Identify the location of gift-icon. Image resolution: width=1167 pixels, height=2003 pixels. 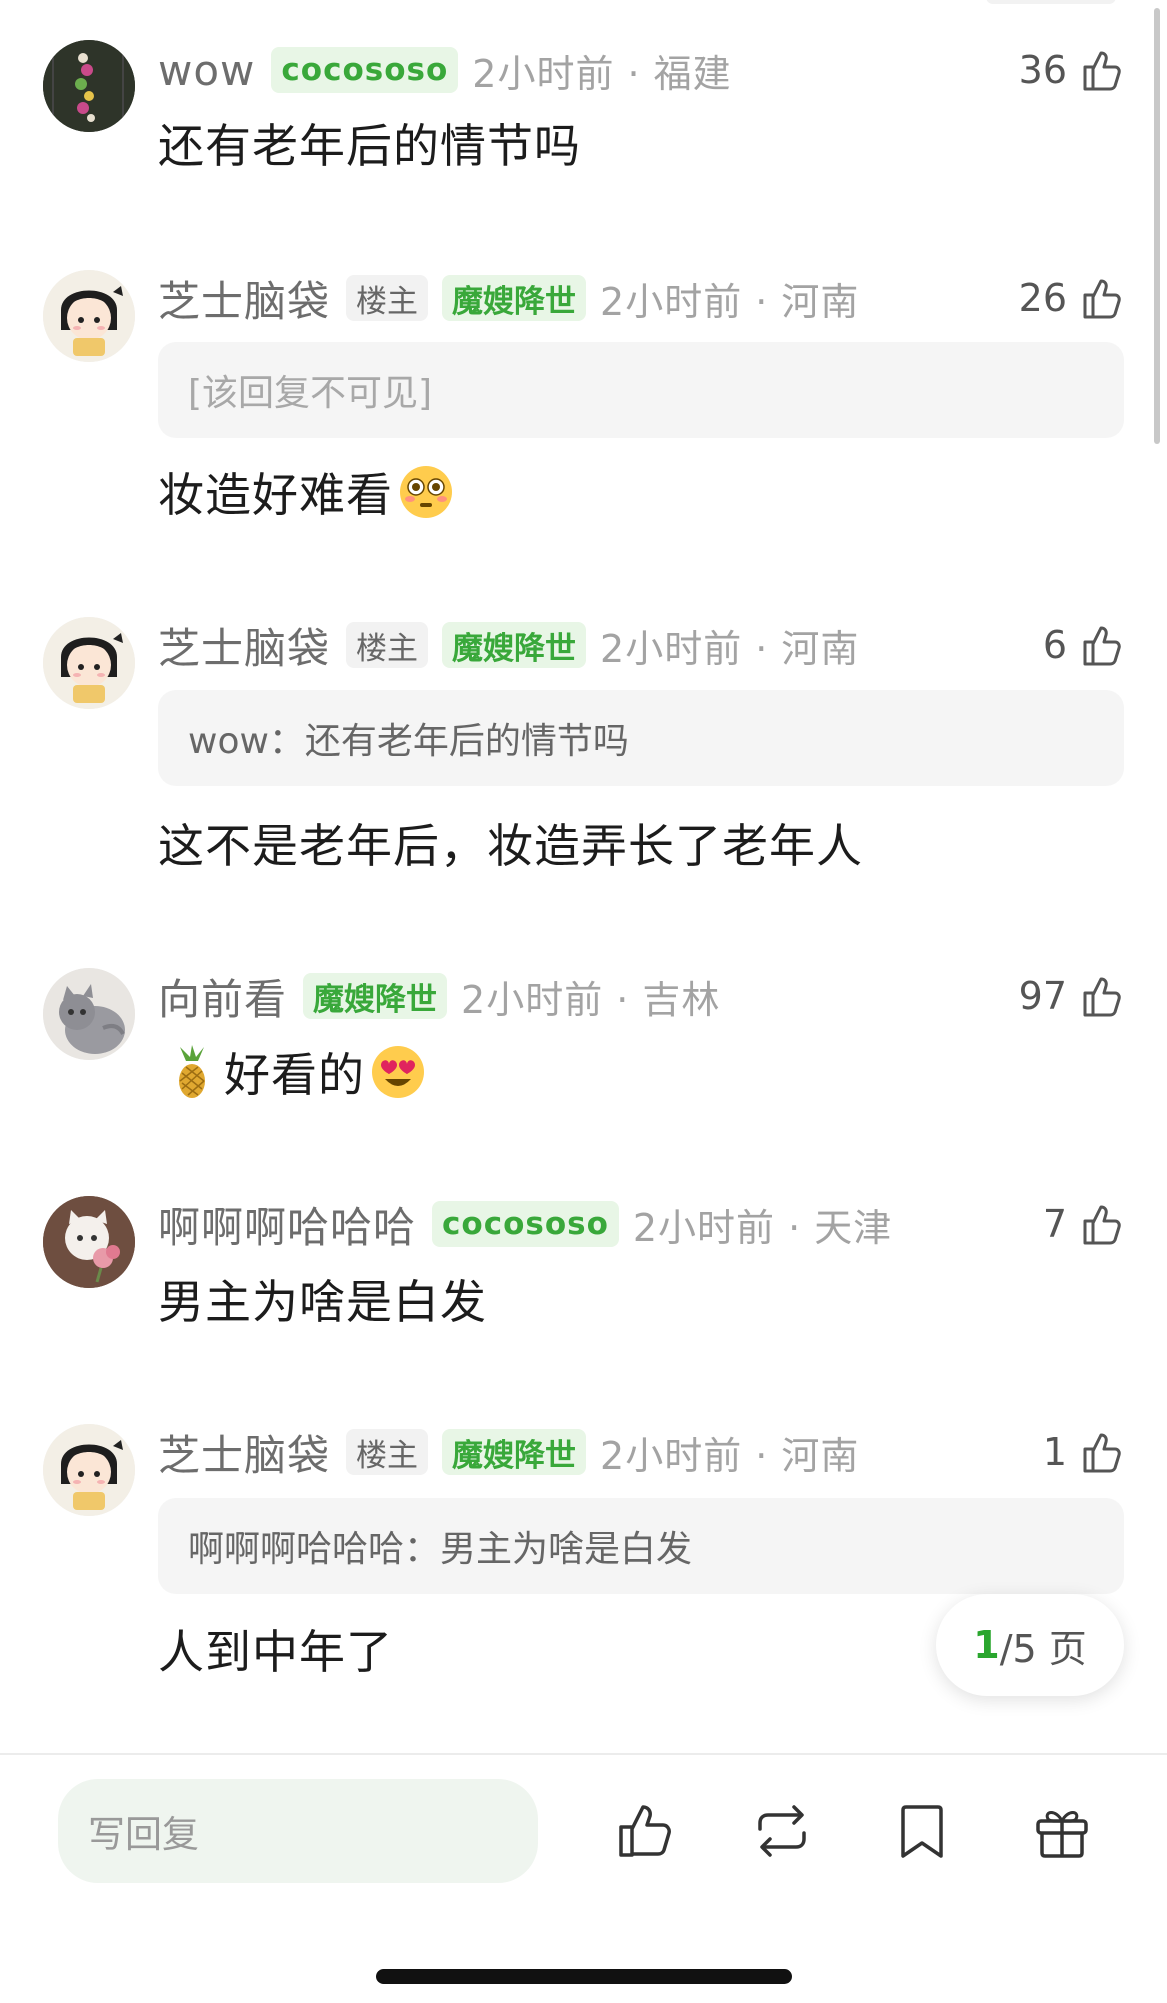
(1062, 1831).